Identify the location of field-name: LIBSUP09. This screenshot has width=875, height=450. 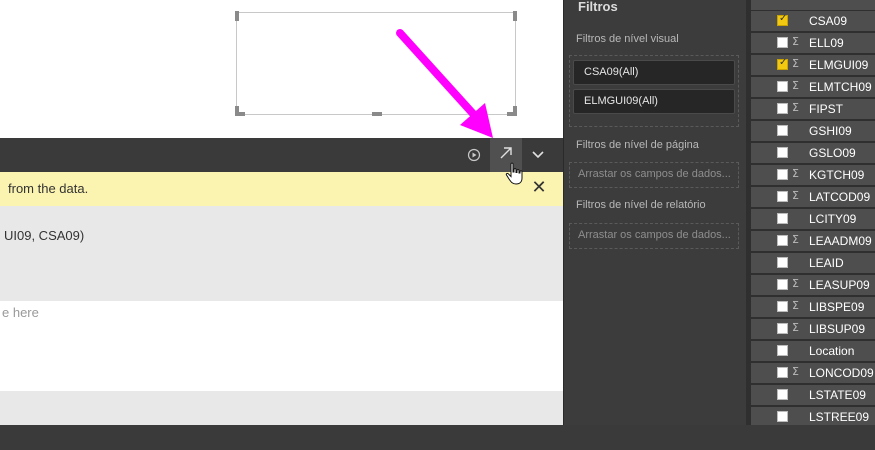
(837, 329).